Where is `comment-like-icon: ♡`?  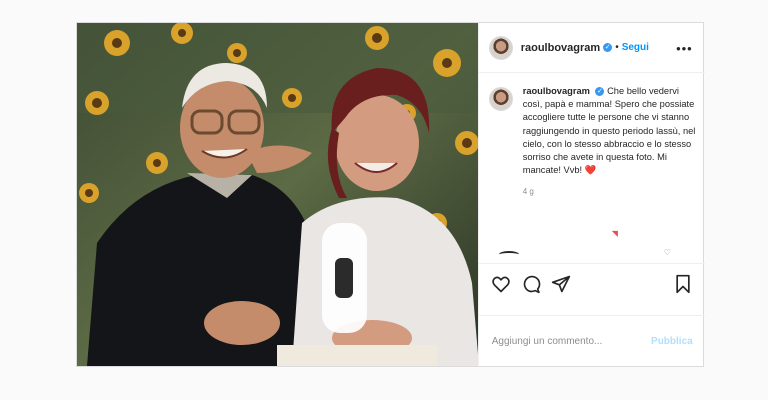 comment-like-icon: ♡ is located at coordinates (667, 252).